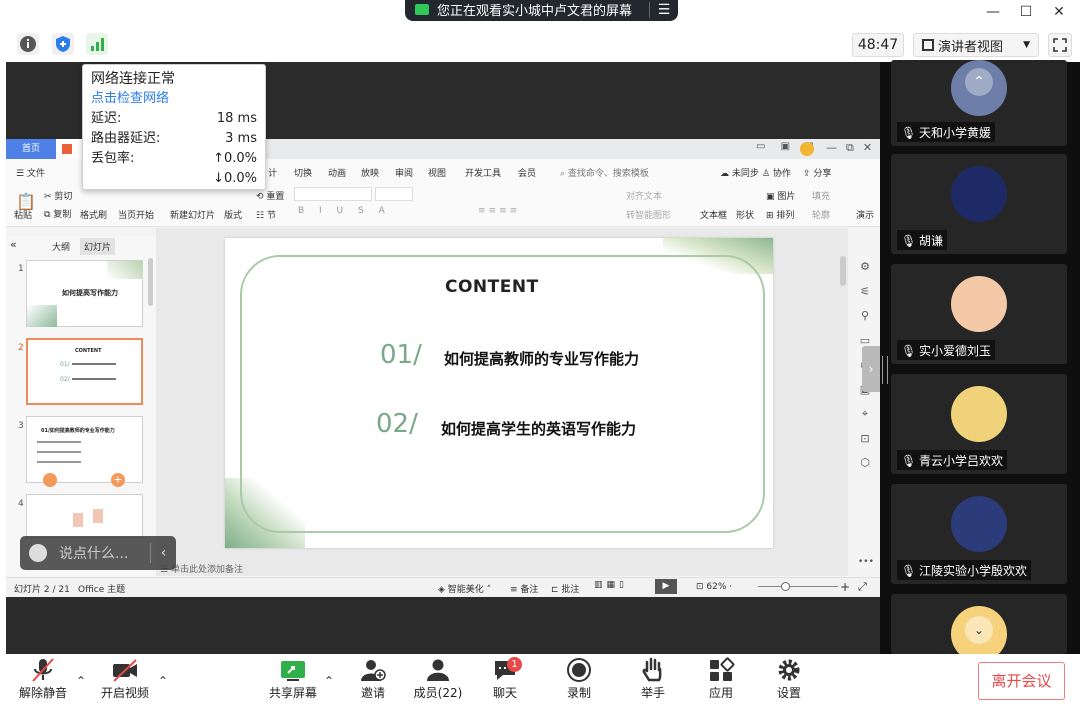 The height and width of the screenshot is (704, 1080). Describe the element at coordinates (272, 172) in the screenshot. I see `wps-menu-item: 计` at that location.